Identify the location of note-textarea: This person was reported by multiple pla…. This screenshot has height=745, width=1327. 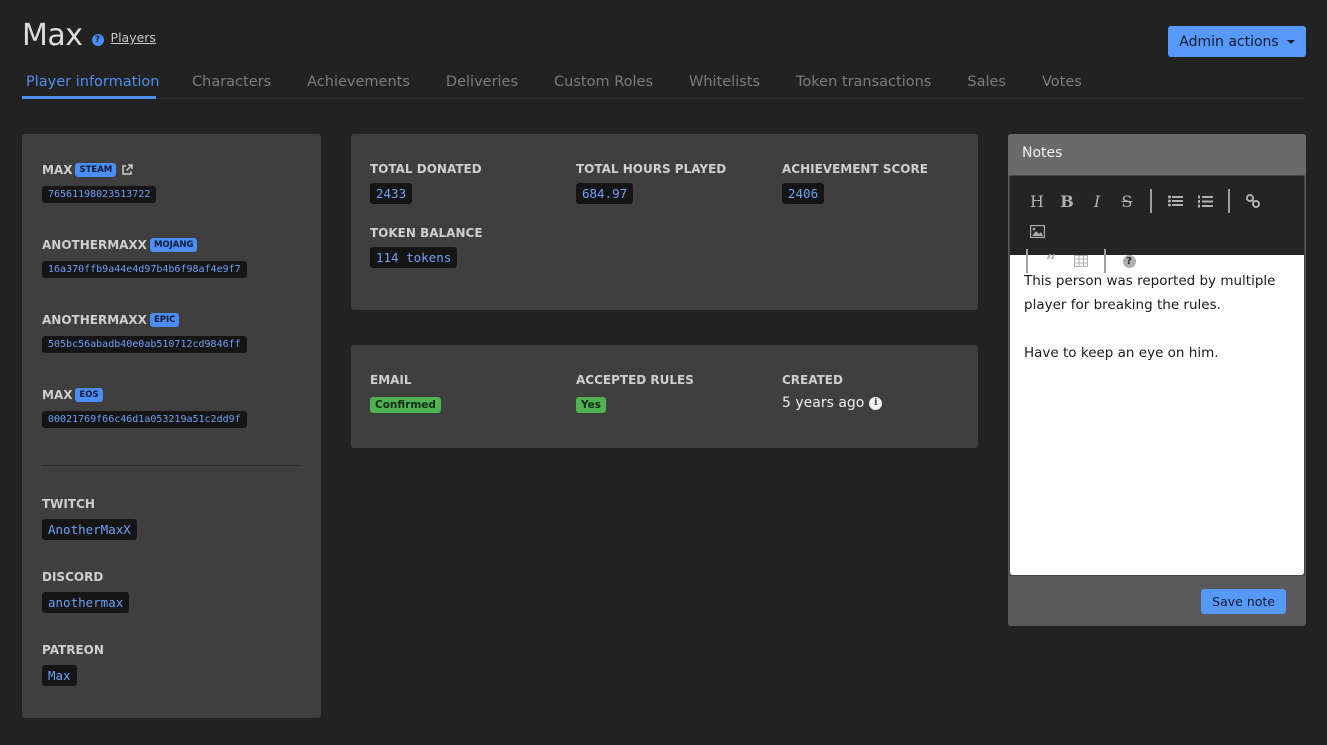
(1157, 415).